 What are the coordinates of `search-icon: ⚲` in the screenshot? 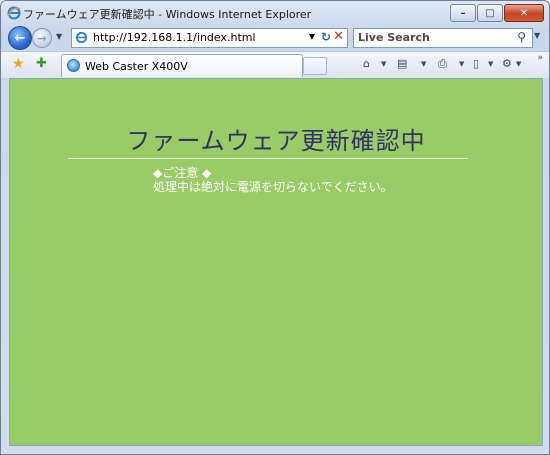 It's located at (521, 37).